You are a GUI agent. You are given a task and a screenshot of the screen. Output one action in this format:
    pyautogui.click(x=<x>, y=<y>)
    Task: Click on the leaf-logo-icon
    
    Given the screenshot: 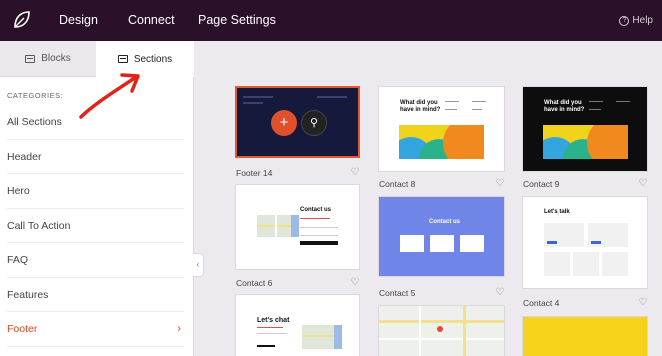 What is the action you would take?
    pyautogui.click(x=22, y=20)
    